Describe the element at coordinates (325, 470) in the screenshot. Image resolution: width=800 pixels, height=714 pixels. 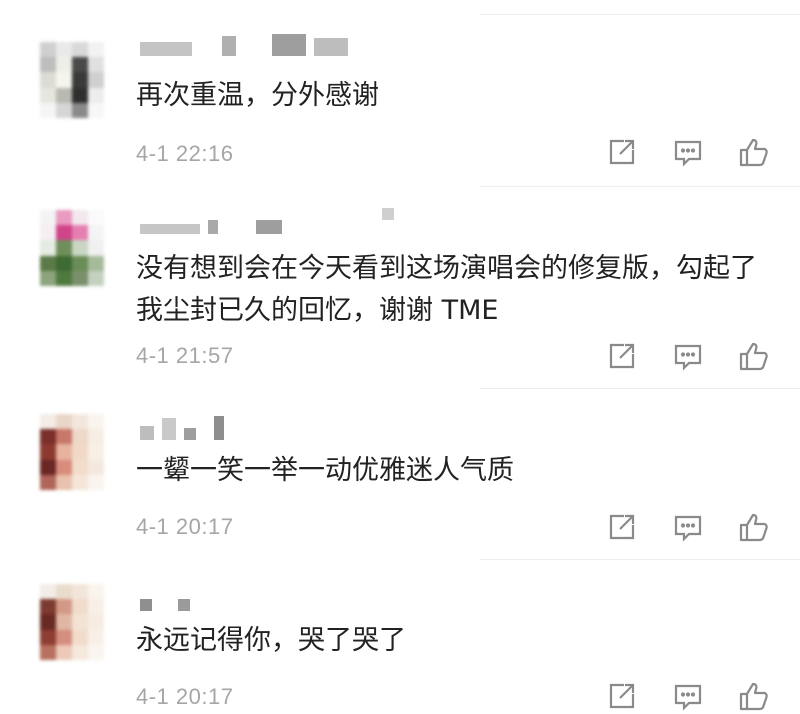
I see `comment-text: 一颦一笑一举一动优雅迷人气质` at that location.